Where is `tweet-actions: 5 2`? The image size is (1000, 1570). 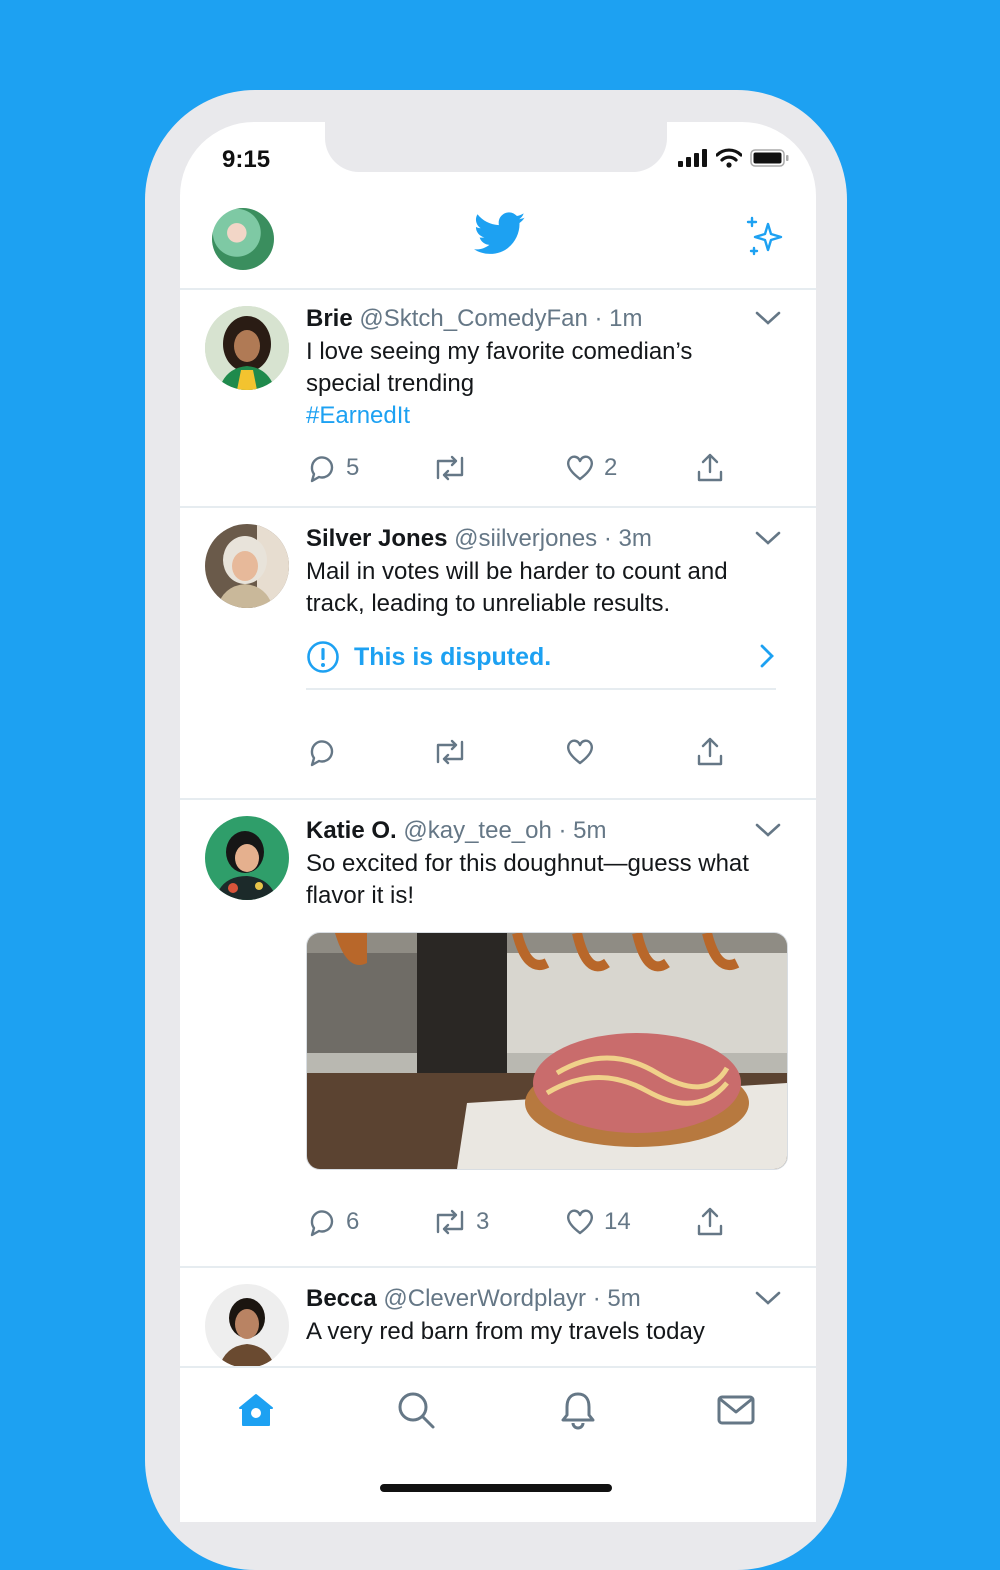
tweet-actions: 5 2 is located at coordinates (521, 472).